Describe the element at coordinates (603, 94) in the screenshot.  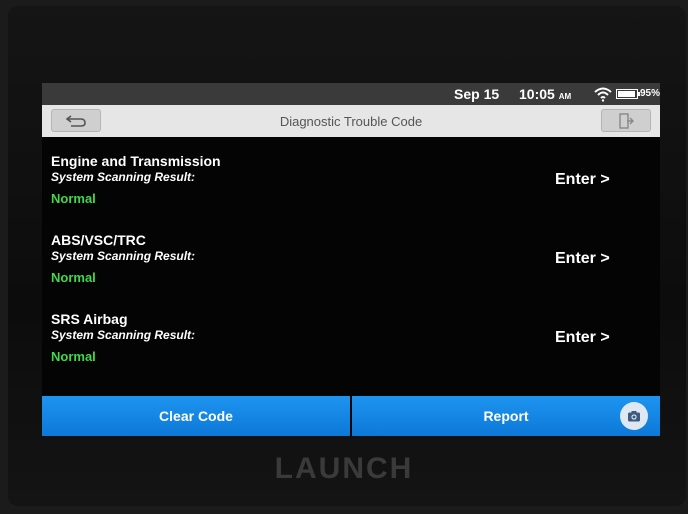
I see `wifi-icon` at that location.